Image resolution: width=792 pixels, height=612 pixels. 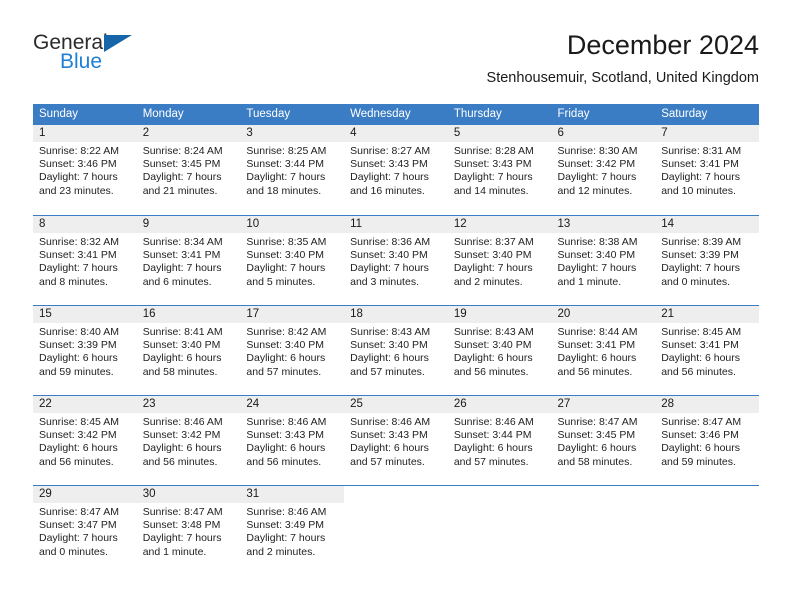 What do you see at coordinates (603, 224) in the screenshot?
I see `day-number: 13` at bounding box center [603, 224].